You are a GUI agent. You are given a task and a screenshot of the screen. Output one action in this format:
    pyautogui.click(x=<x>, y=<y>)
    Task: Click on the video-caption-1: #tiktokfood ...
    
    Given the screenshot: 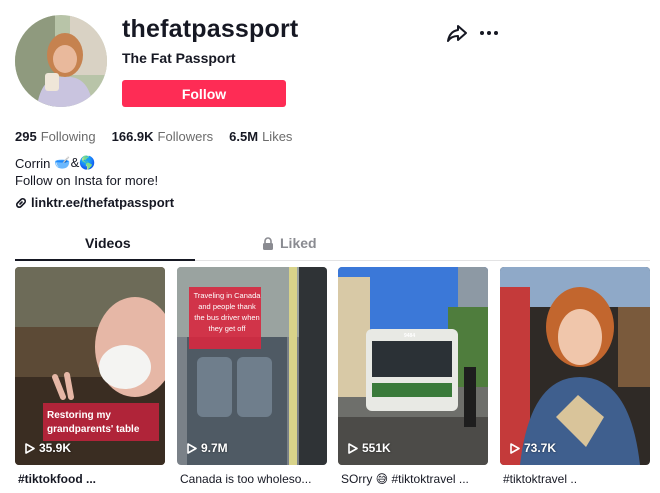 What is the action you would take?
    pyautogui.click(x=93, y=479)
    